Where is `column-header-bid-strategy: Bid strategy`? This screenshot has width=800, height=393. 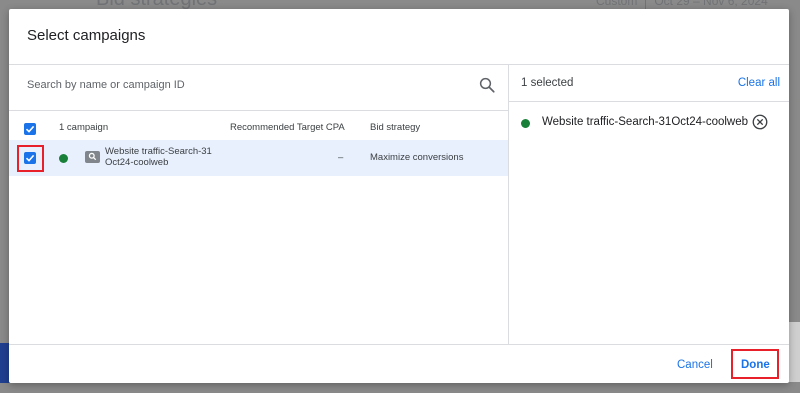
column-header-bid-strategy: Bid strategy is located at coordinates (395, 127).